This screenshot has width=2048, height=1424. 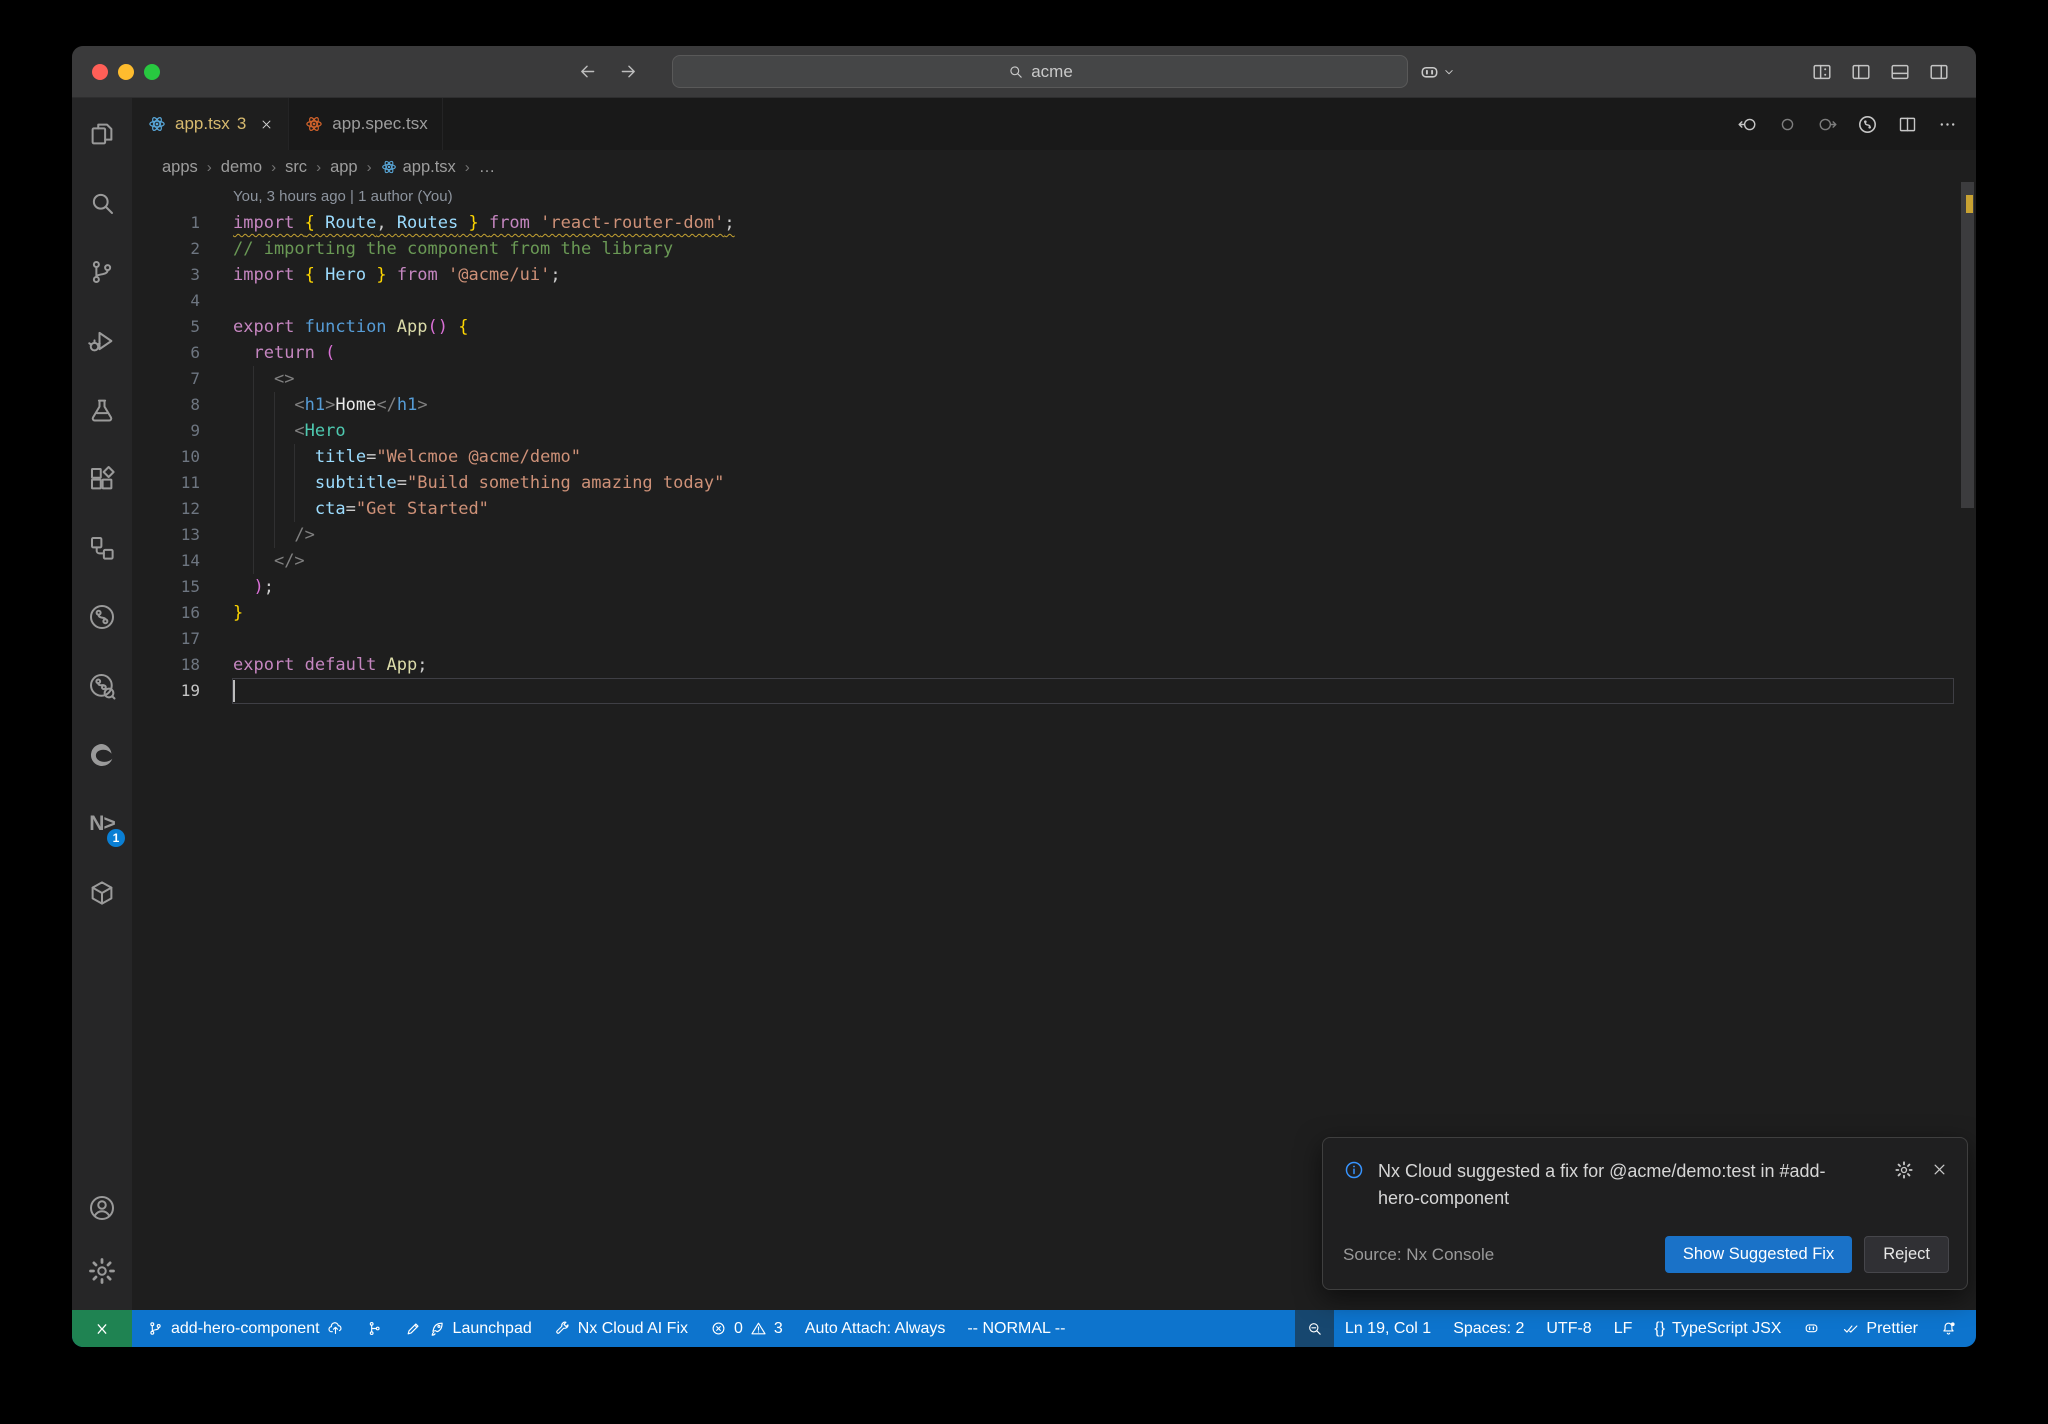 What do you see at coordinates (1054, 587) in the screenshot?
I see `code-line: 15 );` at bounding box center [1054, 587].